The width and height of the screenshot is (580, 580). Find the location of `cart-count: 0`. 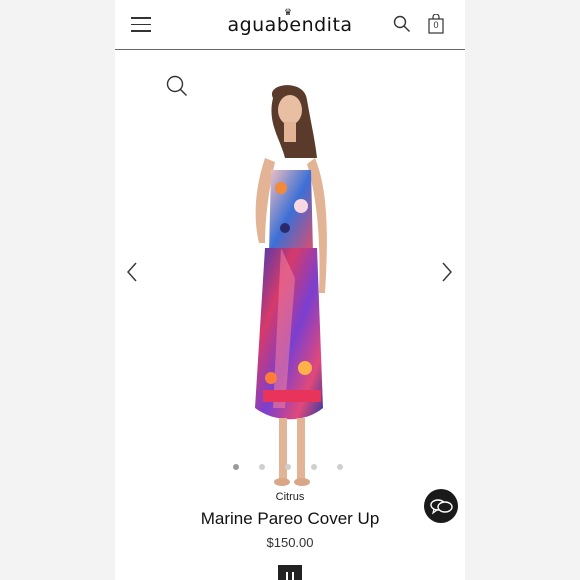

cart-count: 0 is located at coordinates (436, 25).